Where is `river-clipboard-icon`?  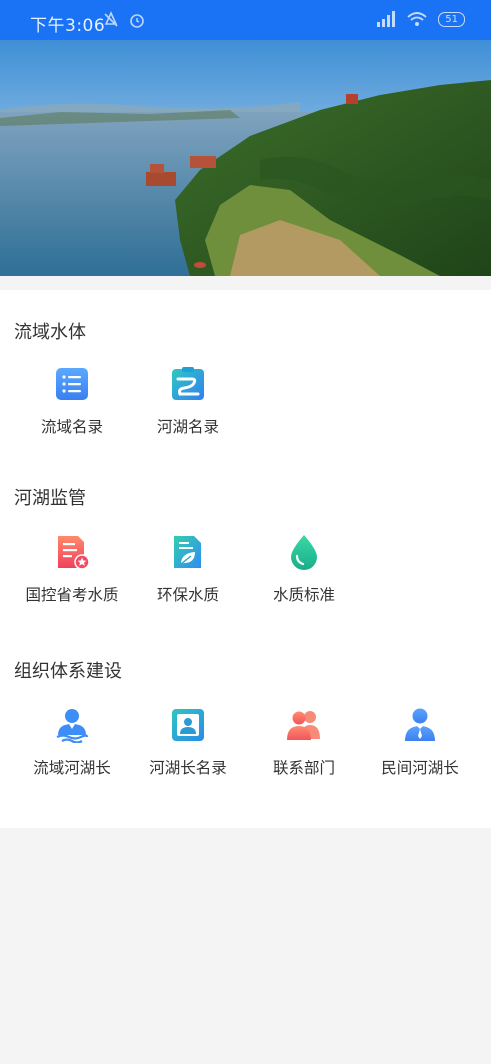 river-clipboard-icon is located at coordinates (188, 383).